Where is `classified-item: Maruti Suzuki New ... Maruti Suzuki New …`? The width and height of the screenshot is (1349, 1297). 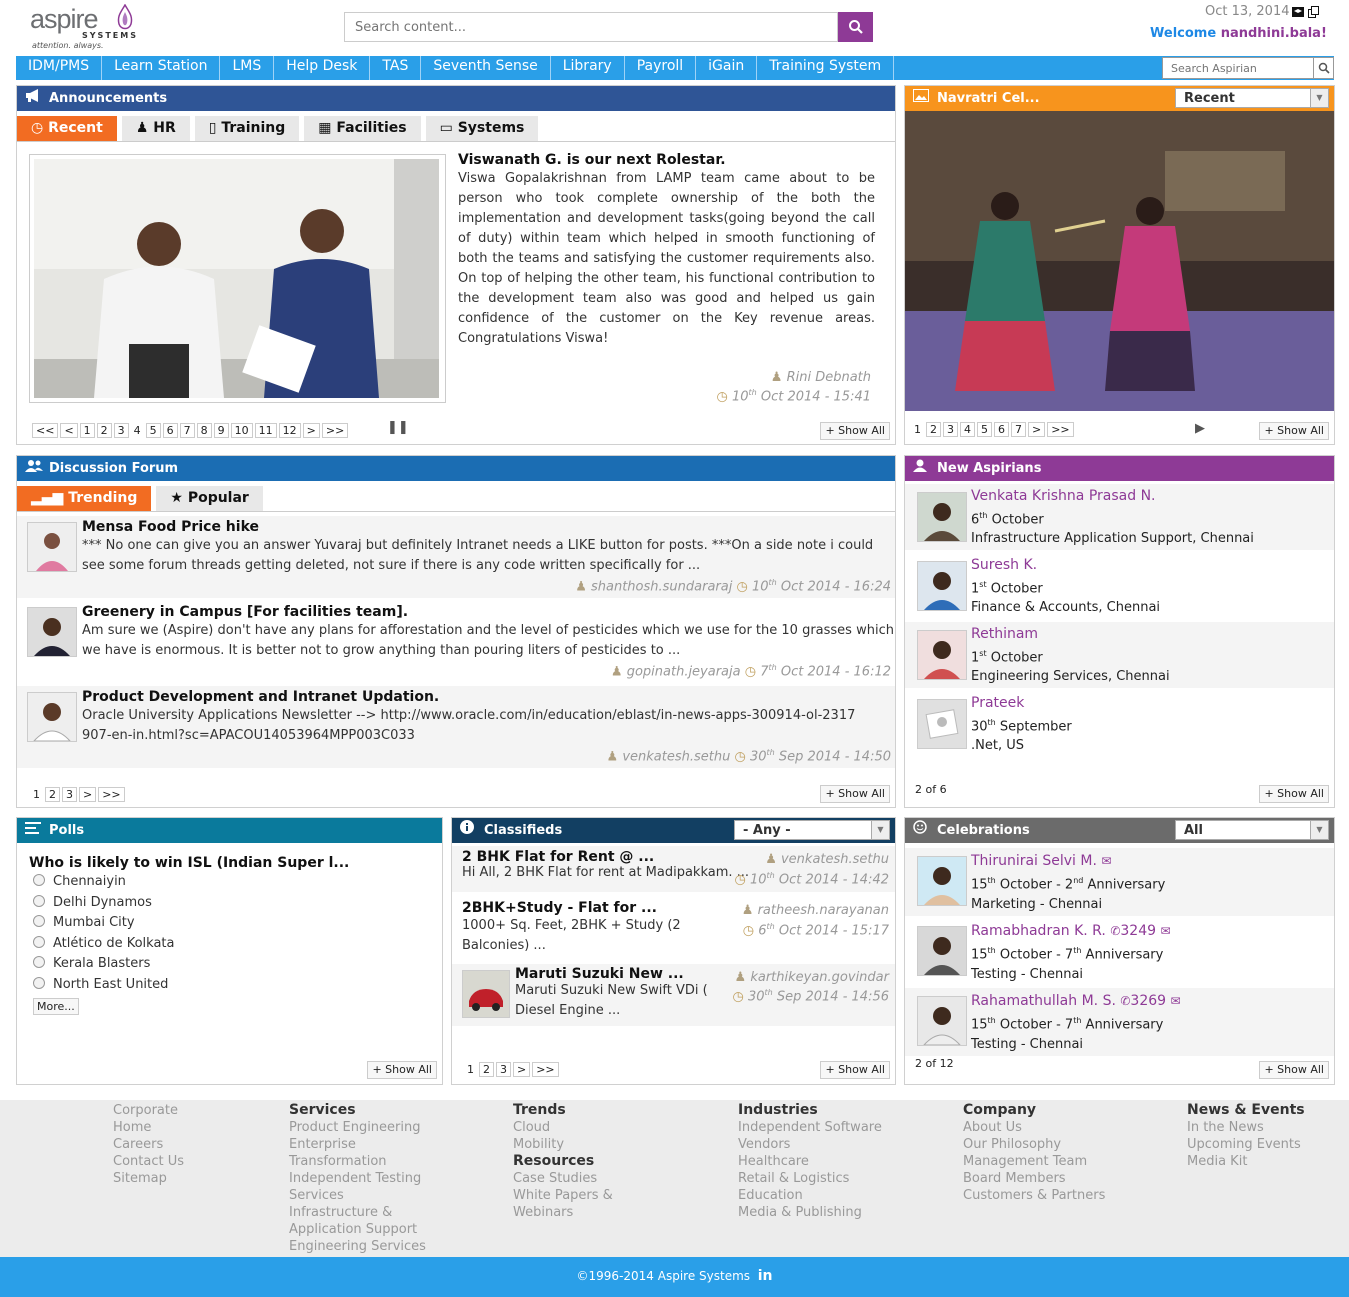
classified-item: Maruti Suzuki New ... Maruti Suzuki New … is located at coordinates (673, 995).